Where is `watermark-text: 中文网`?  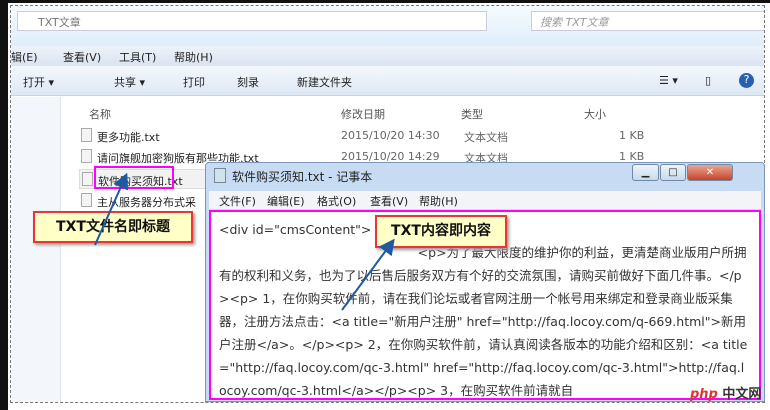
watermark-text: 中文网 is located at coordinates (742, 394).